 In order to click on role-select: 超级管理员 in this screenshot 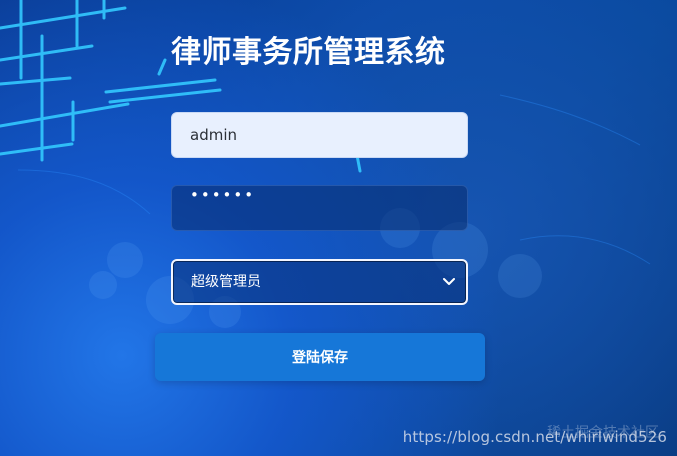, I will do `click(319, 282)`.